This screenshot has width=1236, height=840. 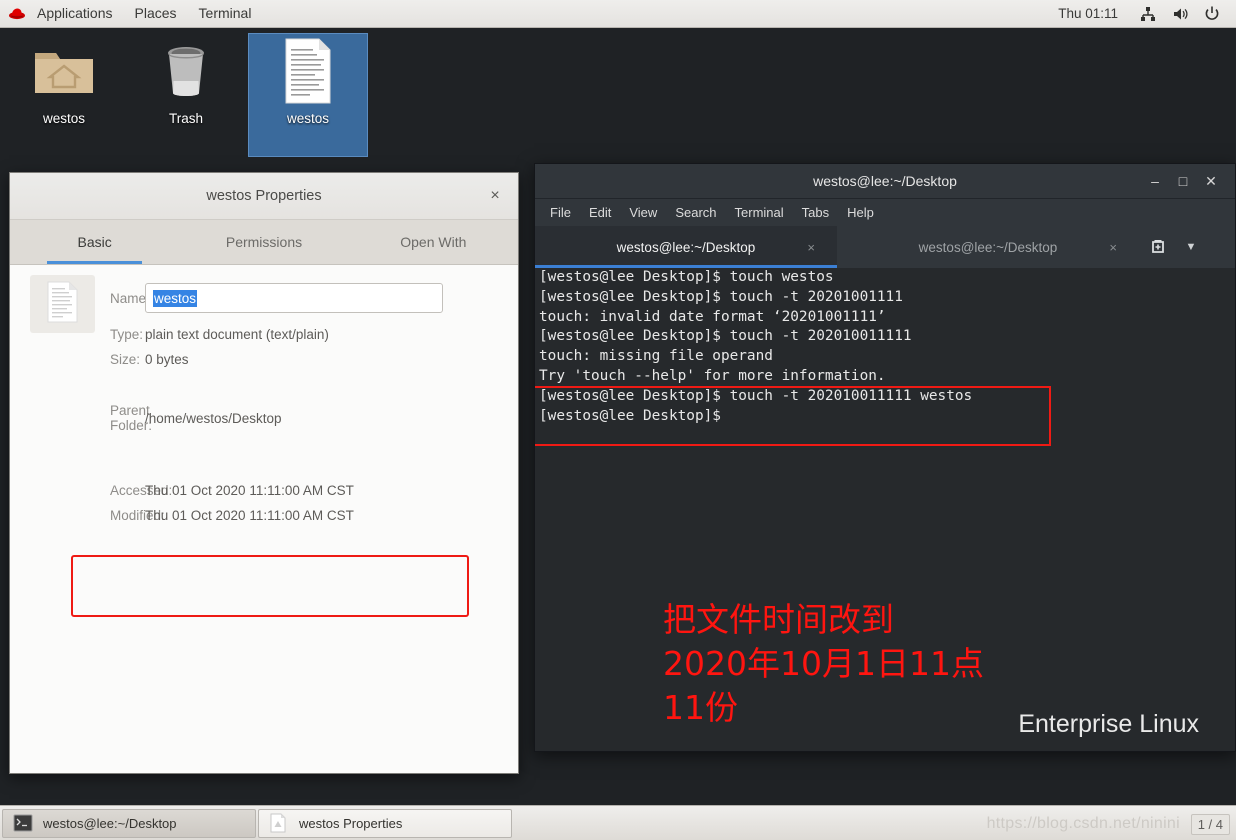 I want to click on name-input: westos, so click(x=294, y=298).